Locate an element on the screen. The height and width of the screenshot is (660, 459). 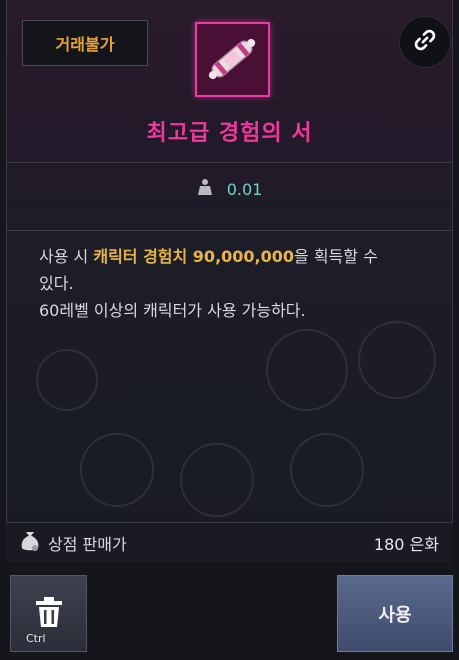
shop-price-row: 상점 판매가 180 은화 is located at coordinates (229, 542).